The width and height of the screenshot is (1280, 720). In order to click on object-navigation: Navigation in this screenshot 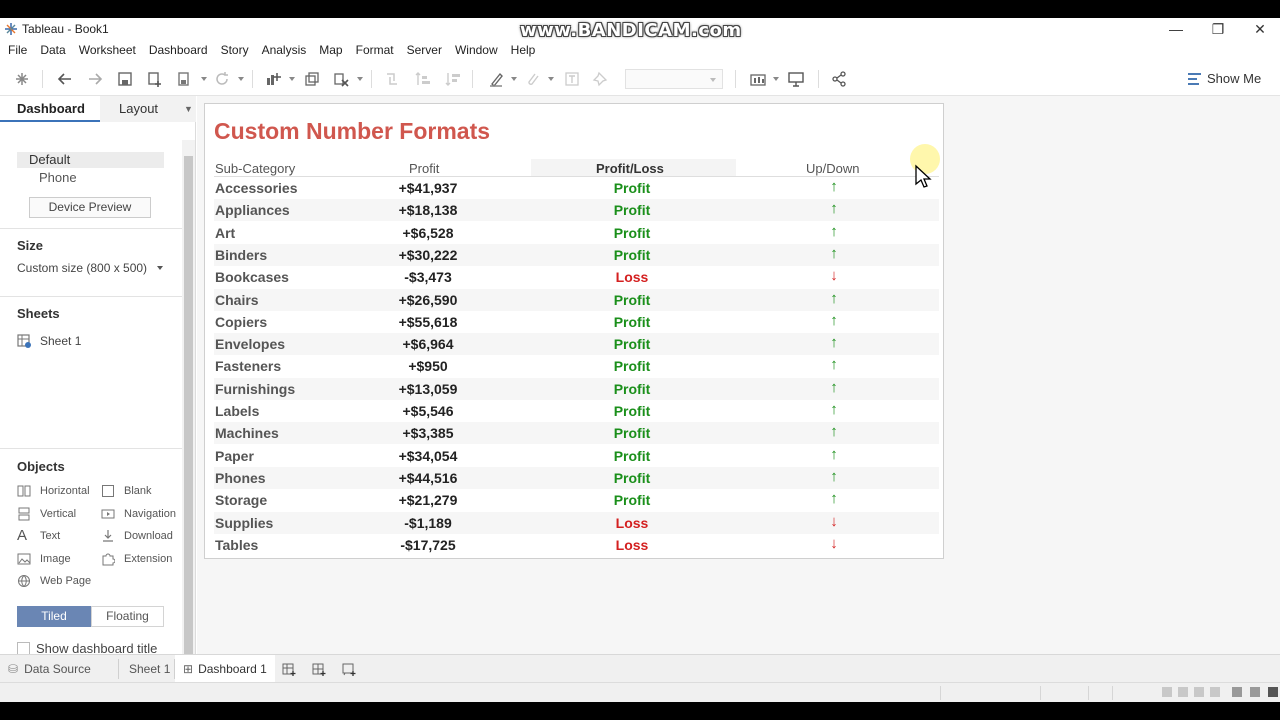, I will do `click(138, 514)`.